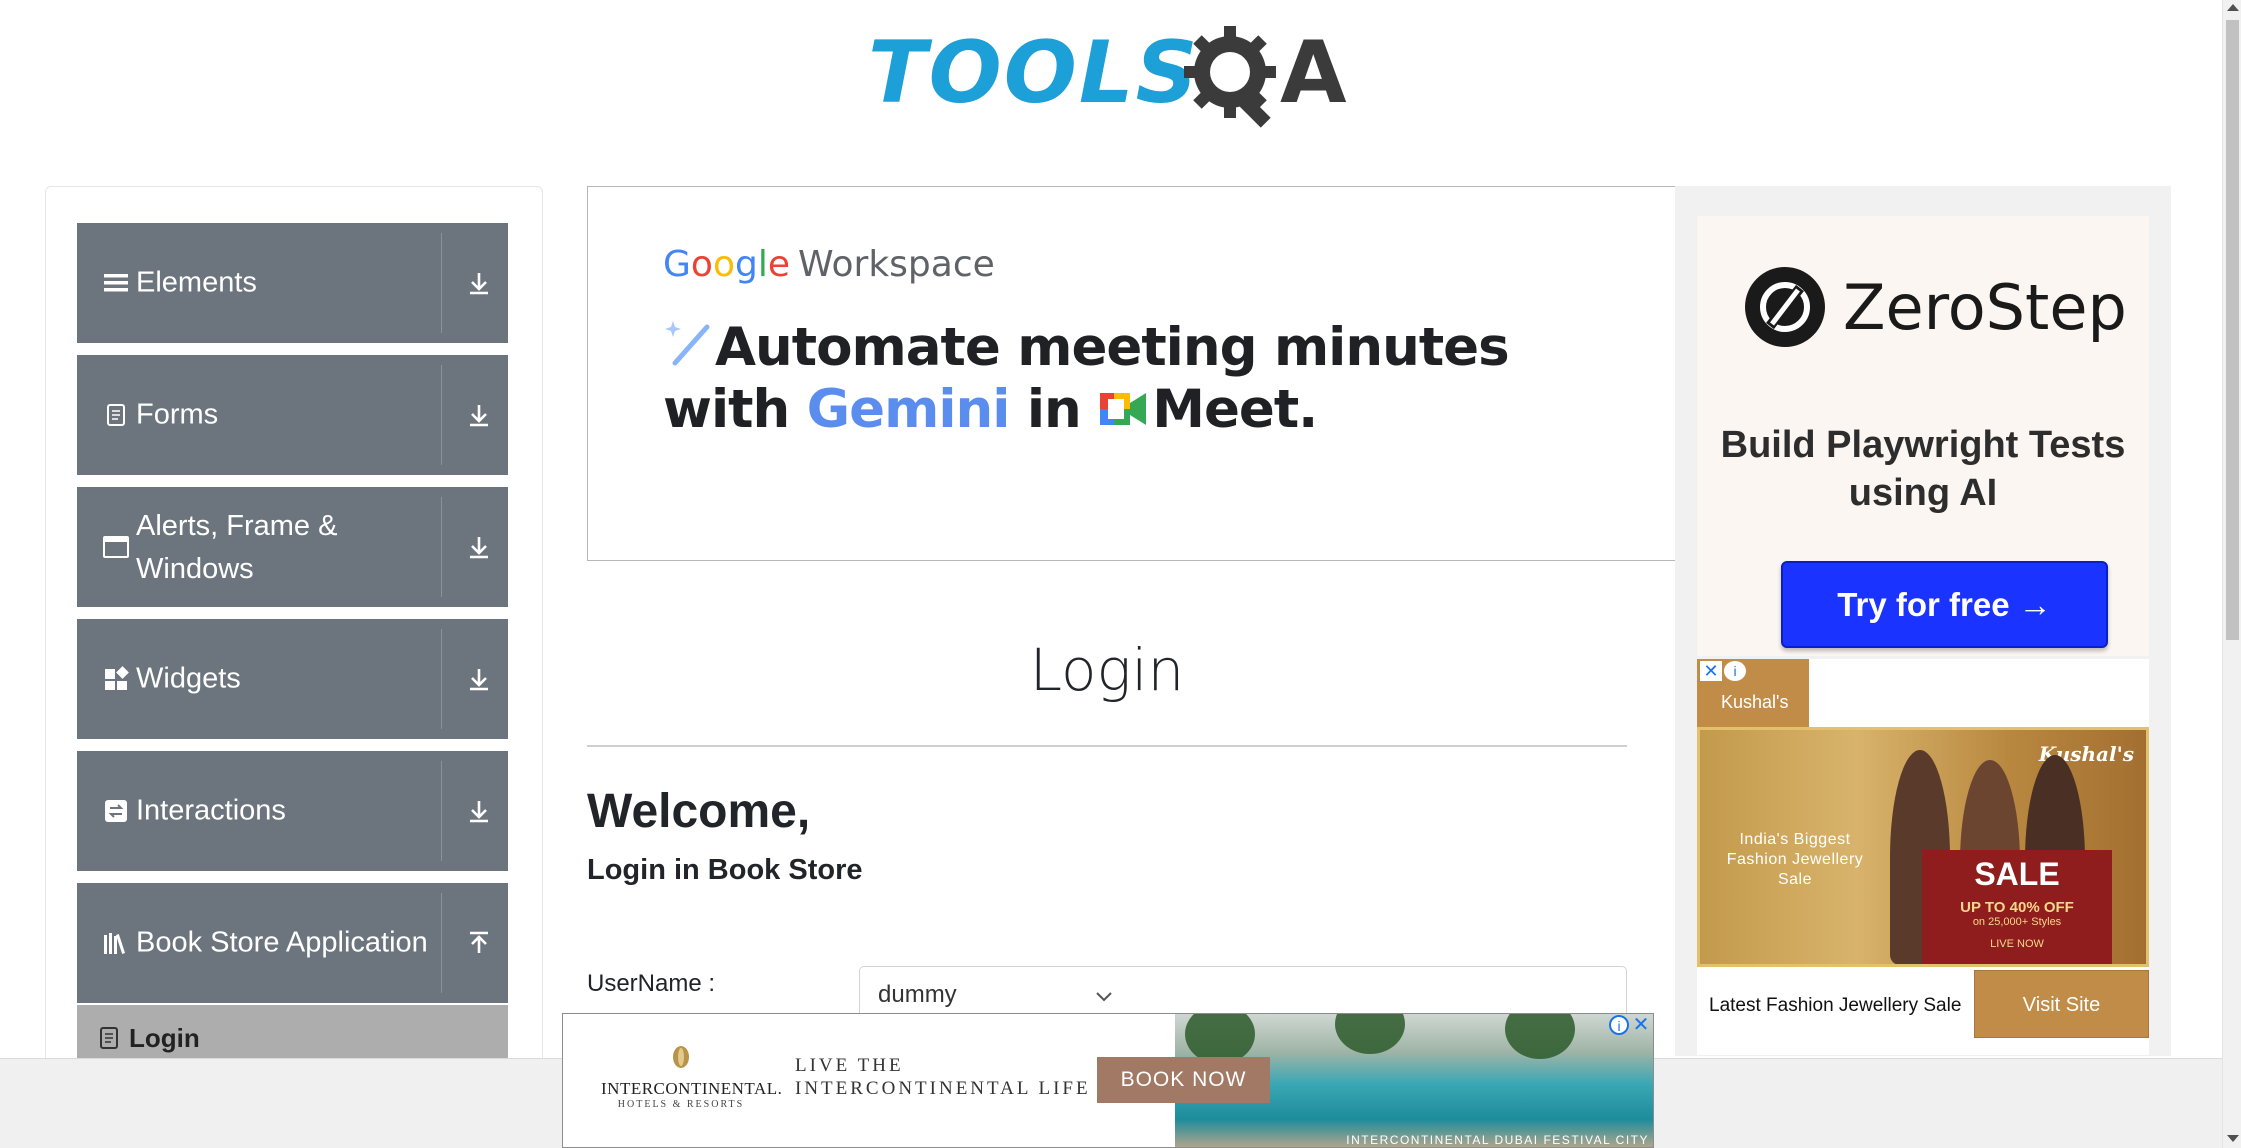  What do you see at coordinates (1619, 1025) in the screenshot?
I see `ad-info-icon: i` at bounding box center [1619, 1025].